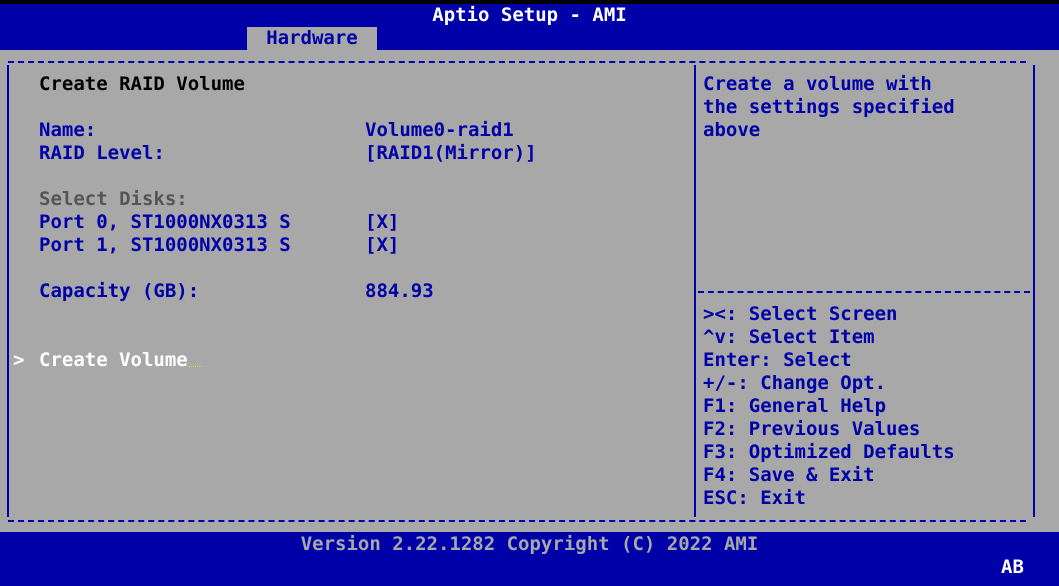 This screenshot has height=586, width=1059. Describe the element at coordinates (19, 360) in the screenshot. I see `selection-marker: >` at that location.